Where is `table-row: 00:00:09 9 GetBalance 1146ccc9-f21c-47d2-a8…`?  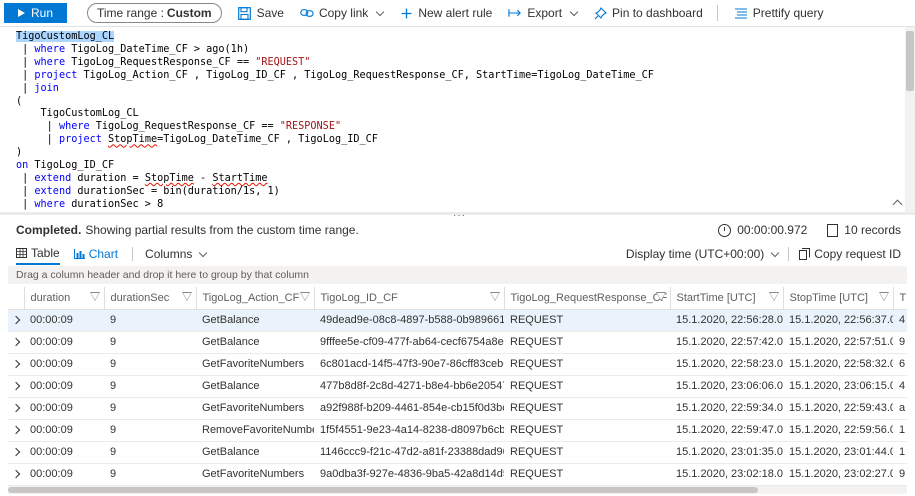 table-row: 00:00:09 9 GetBalance 1146ccc9-f21c-47d2-a8… is located at coordinates (457, 452).